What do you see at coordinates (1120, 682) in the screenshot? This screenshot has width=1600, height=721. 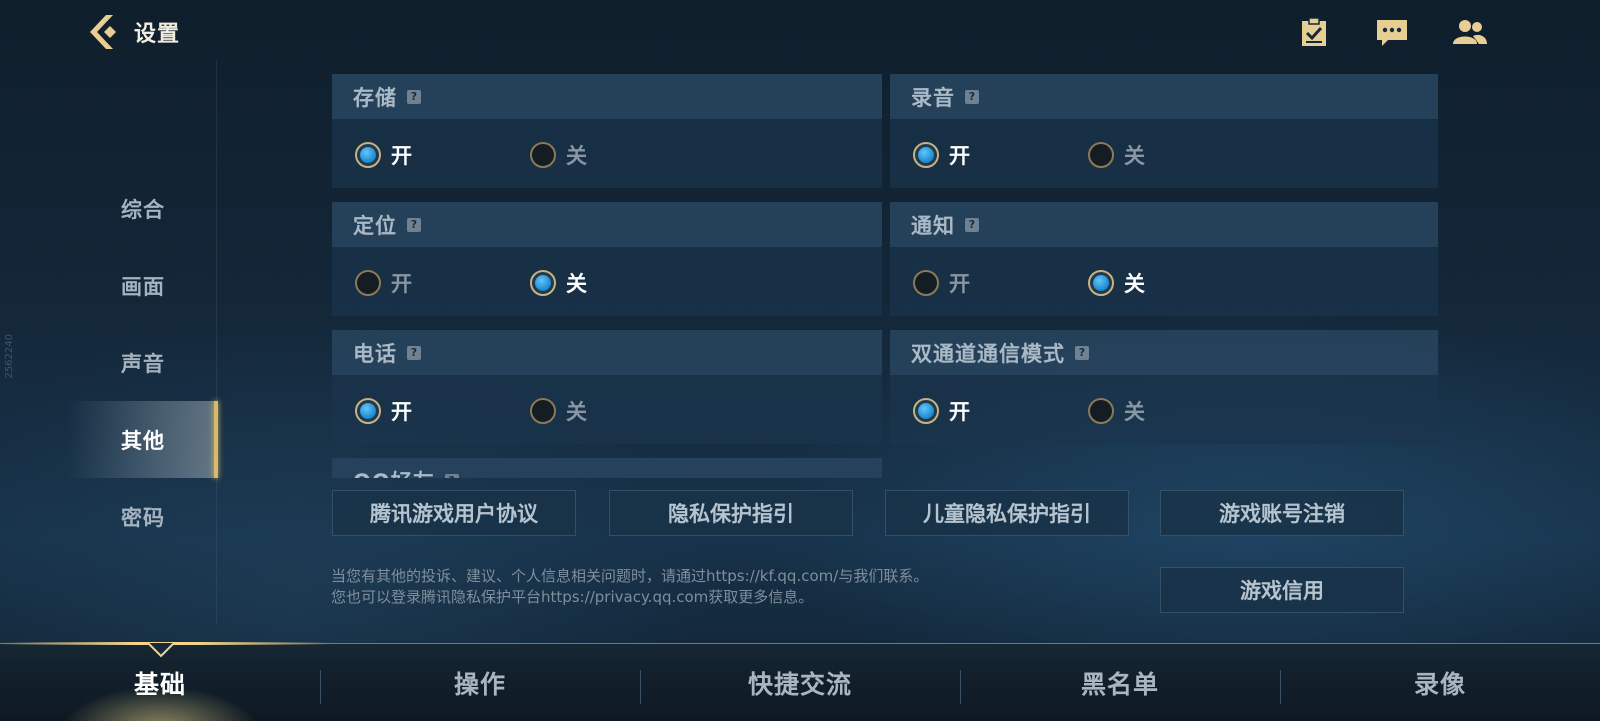 I see `tab-blacklist: 黑名单` at bounding box center [1120, 682].